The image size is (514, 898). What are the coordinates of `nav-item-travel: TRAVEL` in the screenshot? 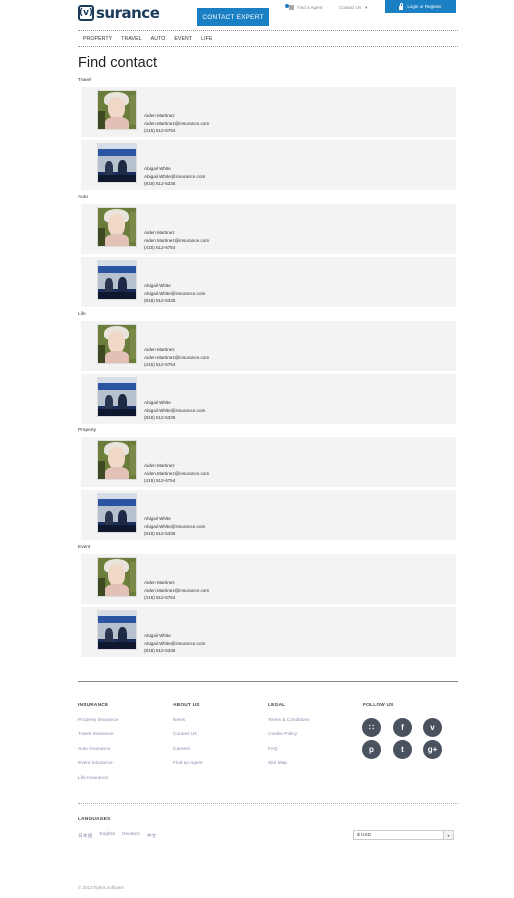 It's located at (131, 39).